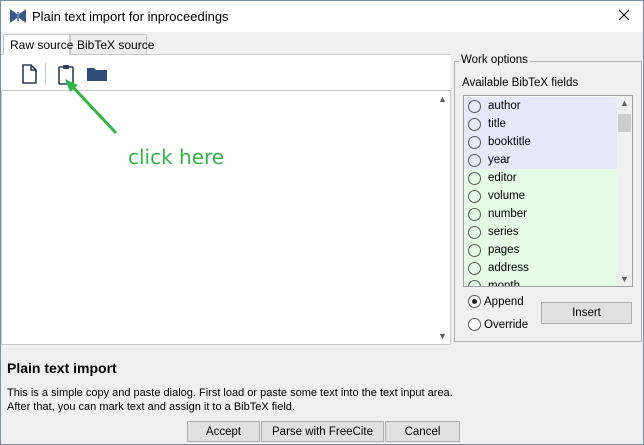 The width and height of the screenshot is (644, 445). Describe the element at coordinates (624, 123) in the screenshot. I see `scroll-thumb` at that location.